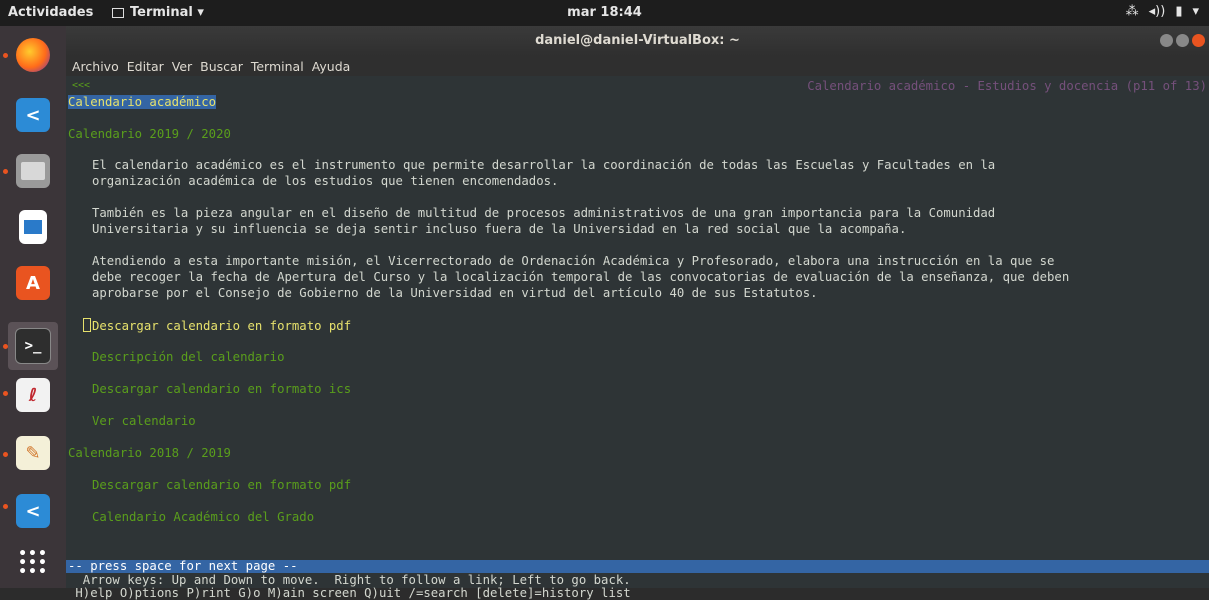 This screenshot has width=1209, height=600. Describe the element at coordinates (33, 171) in the screenshot. I see `files-icon` at that location.